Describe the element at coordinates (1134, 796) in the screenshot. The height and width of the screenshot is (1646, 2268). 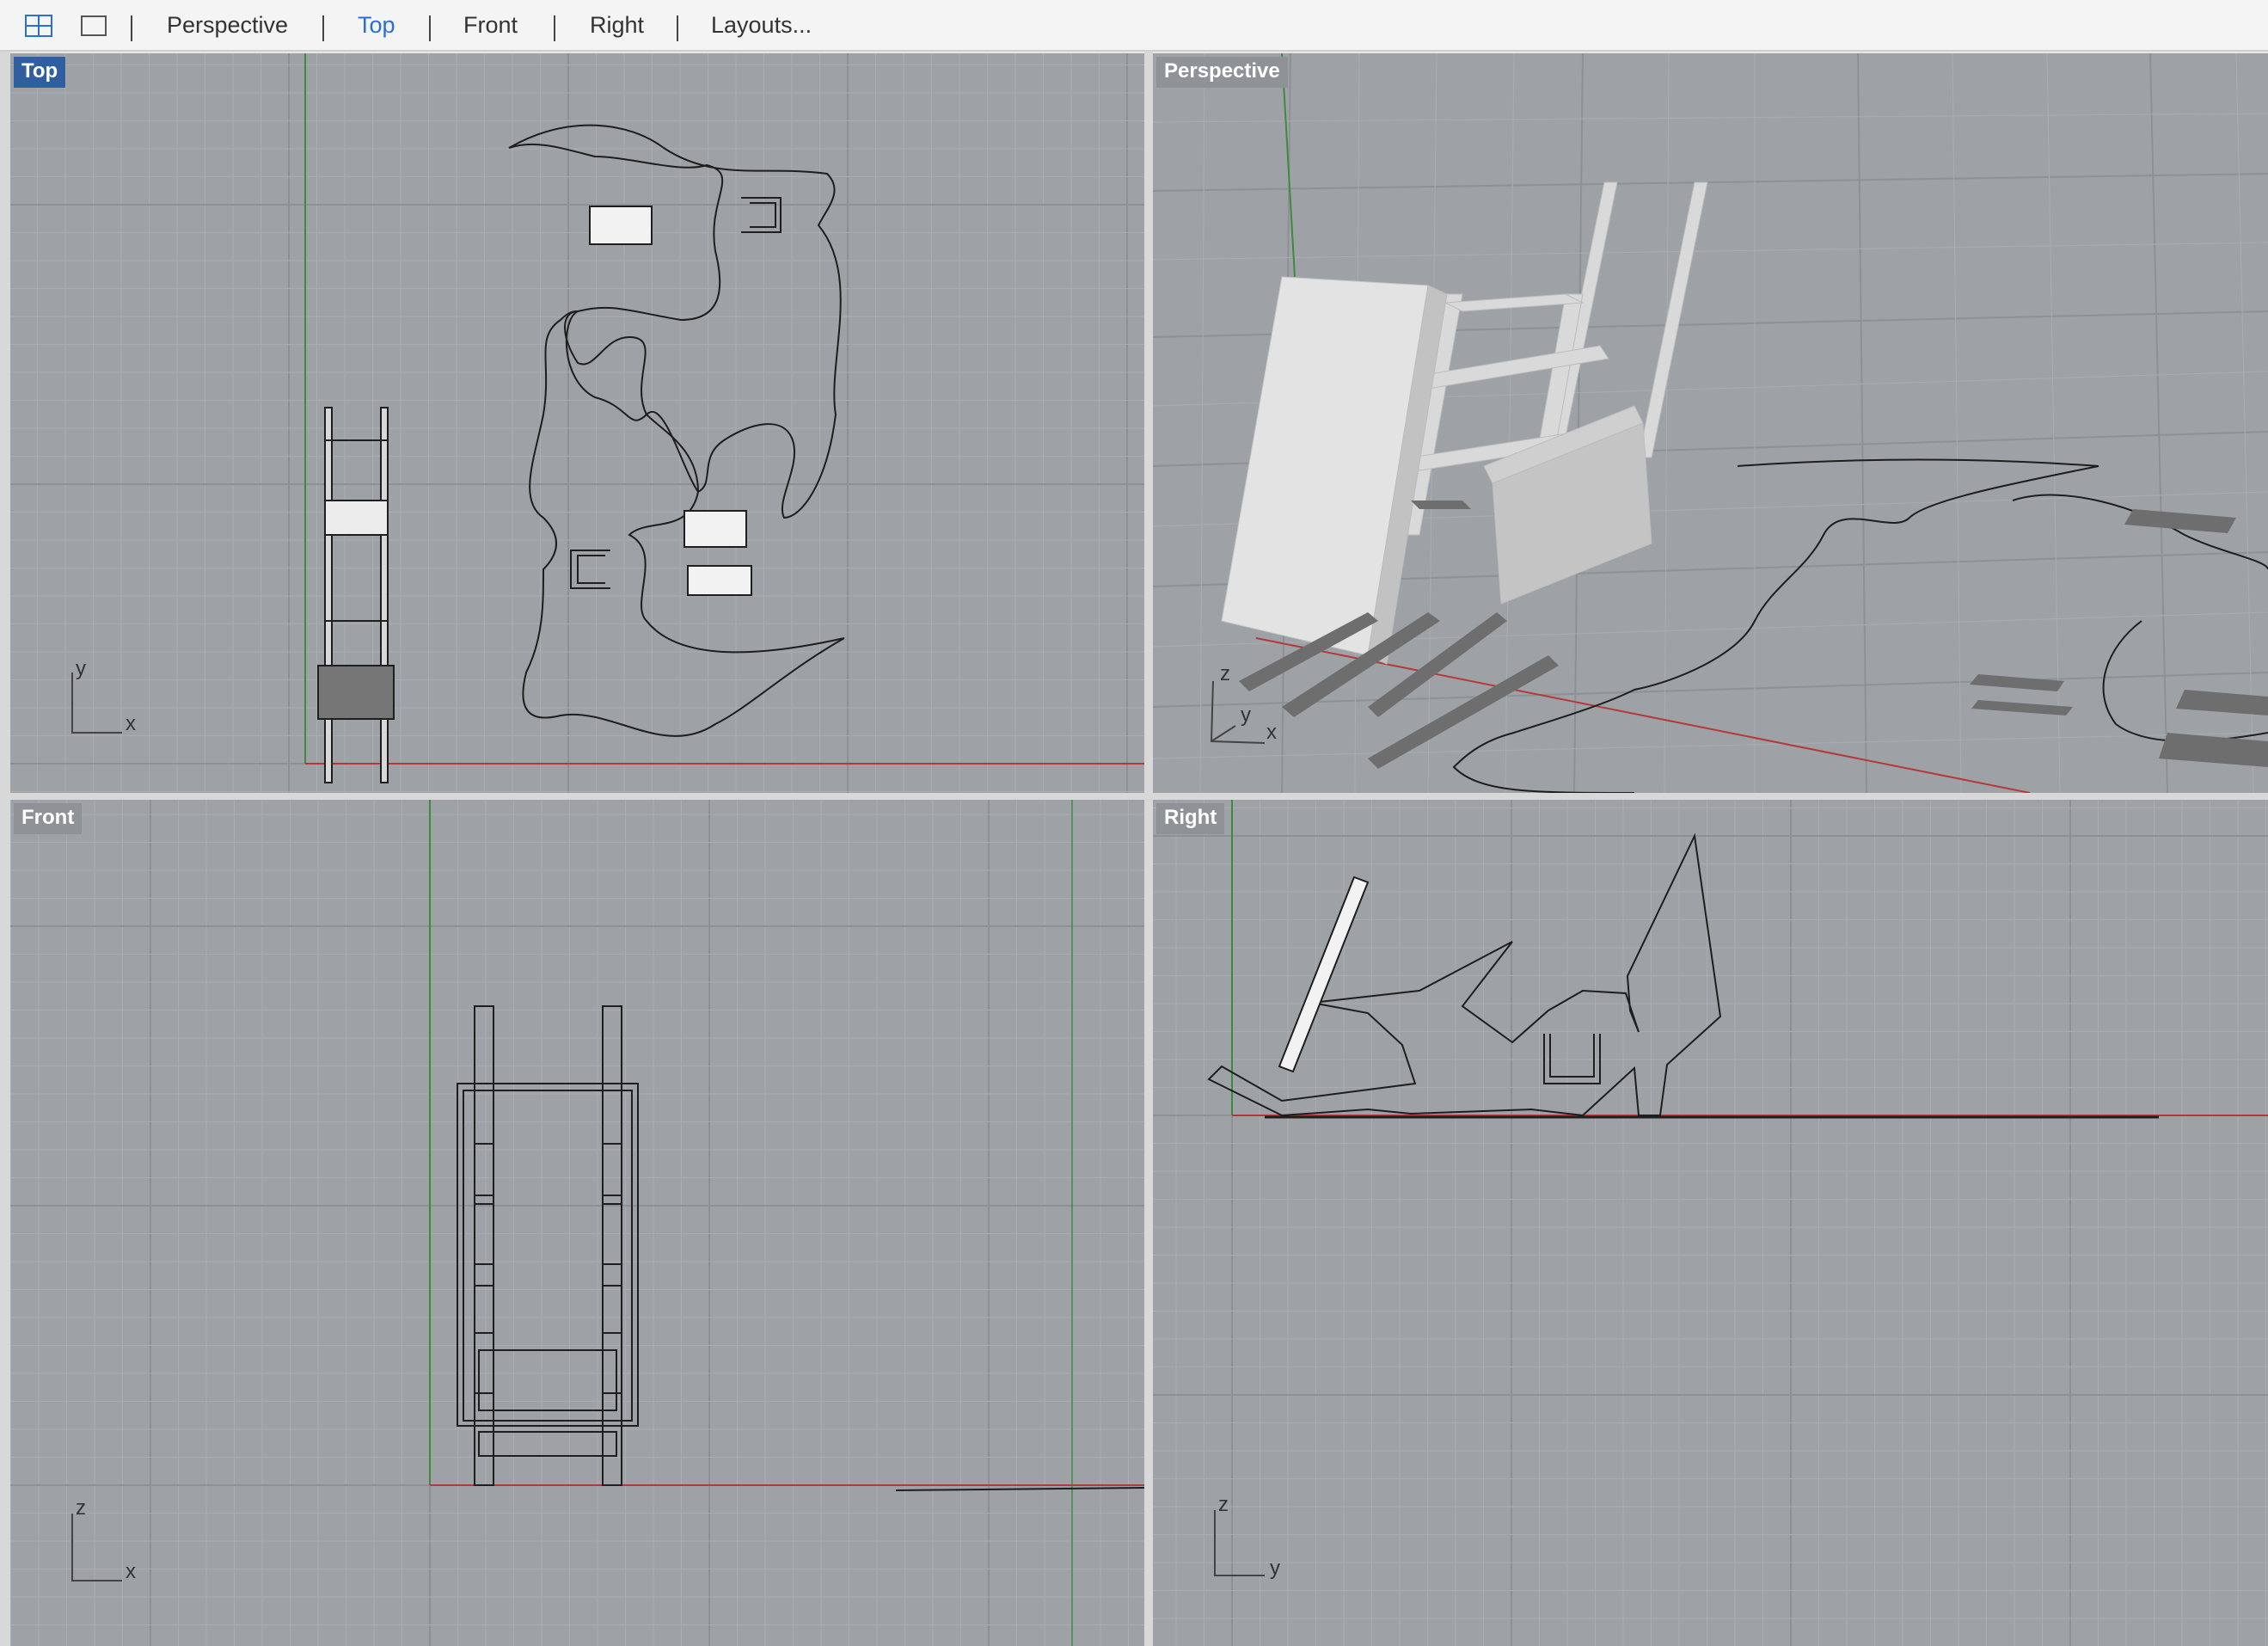
I see `horizontal-splitter` at that location.